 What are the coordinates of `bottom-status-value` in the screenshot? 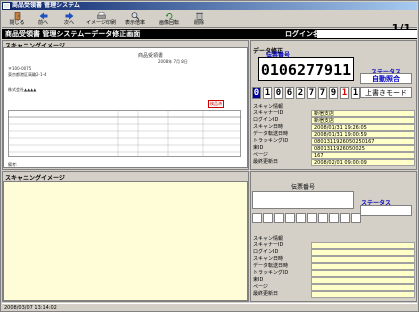 It's located at (386, 210).